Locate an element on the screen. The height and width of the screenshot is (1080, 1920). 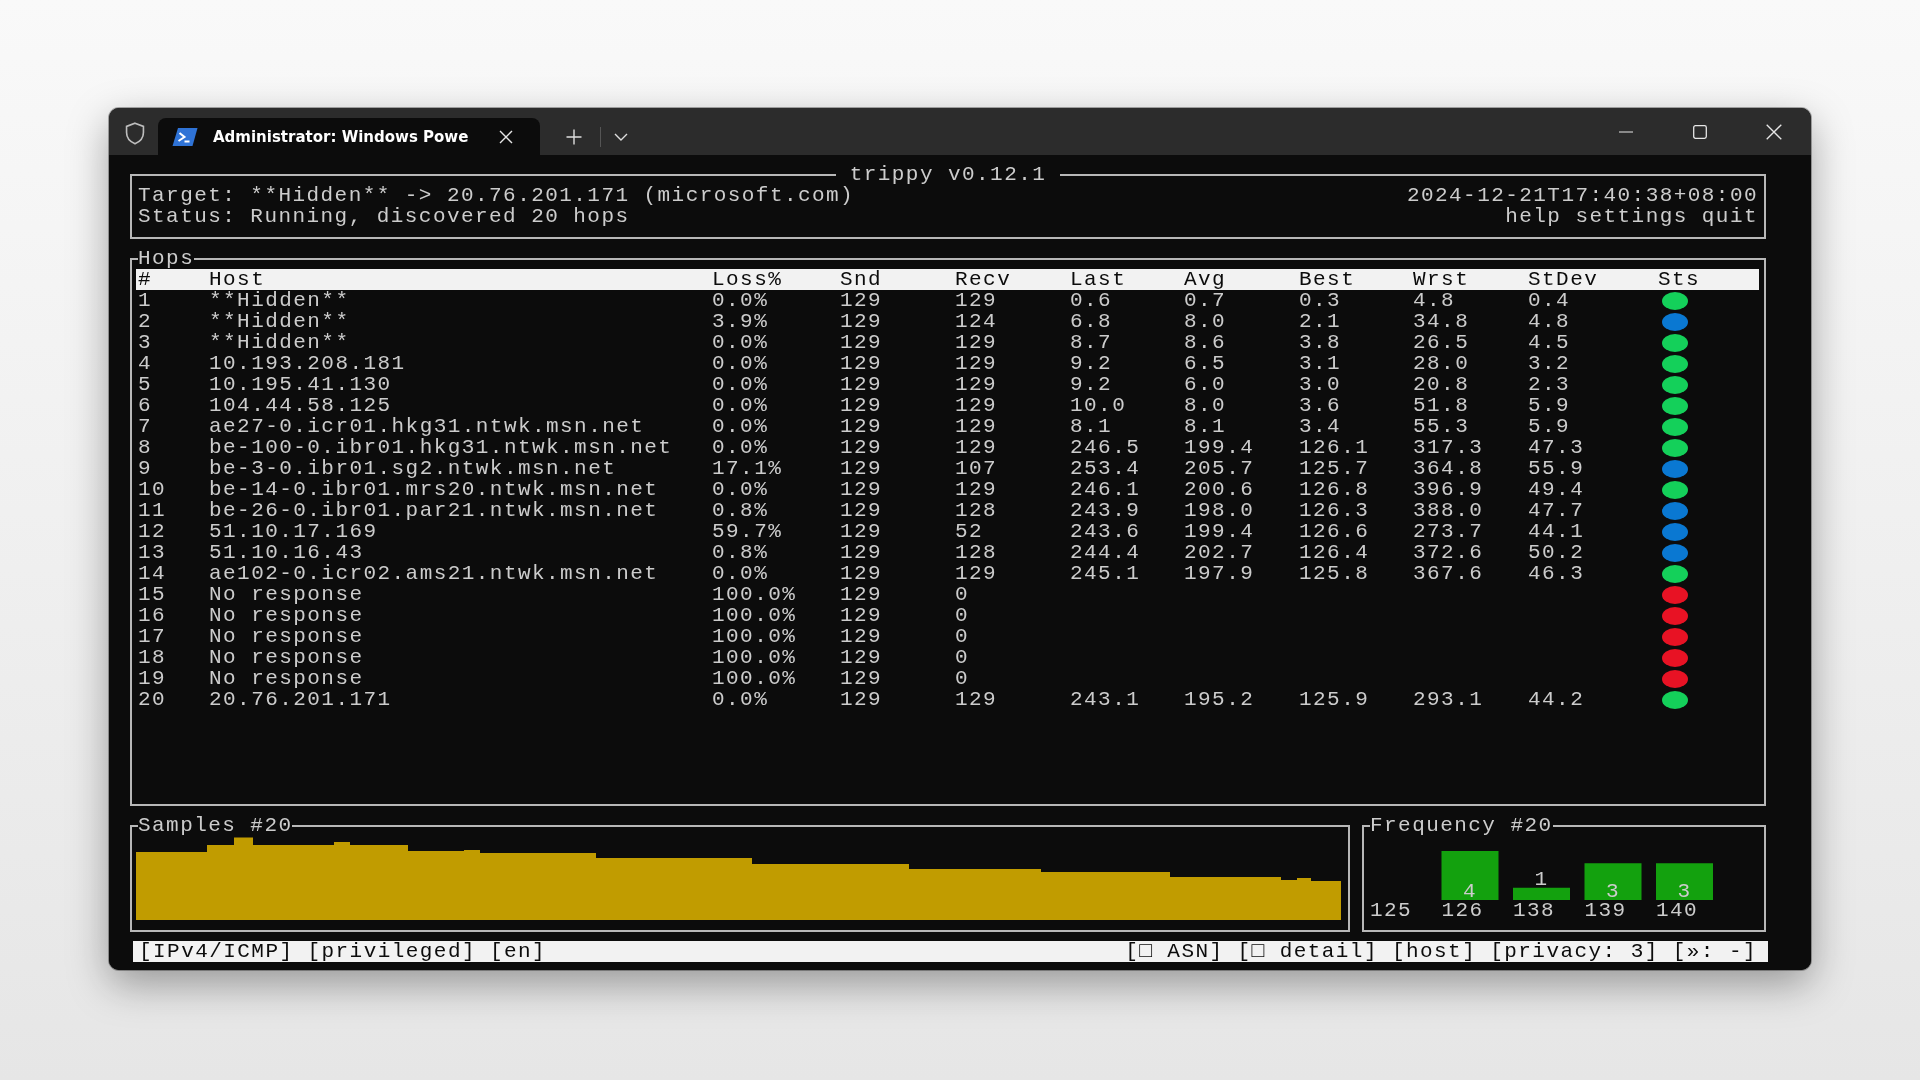
table-cell-text: 18 is located at coordinates (153, 657).